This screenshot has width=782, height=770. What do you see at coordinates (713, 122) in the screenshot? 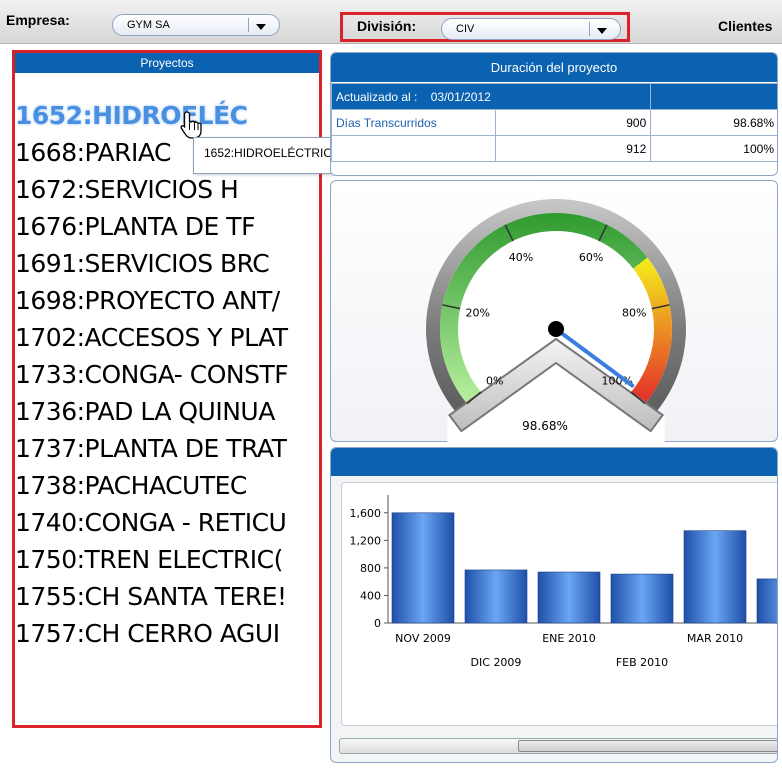
I see `duration-row-percent: 98.68%` at bounding box center [713, 122].